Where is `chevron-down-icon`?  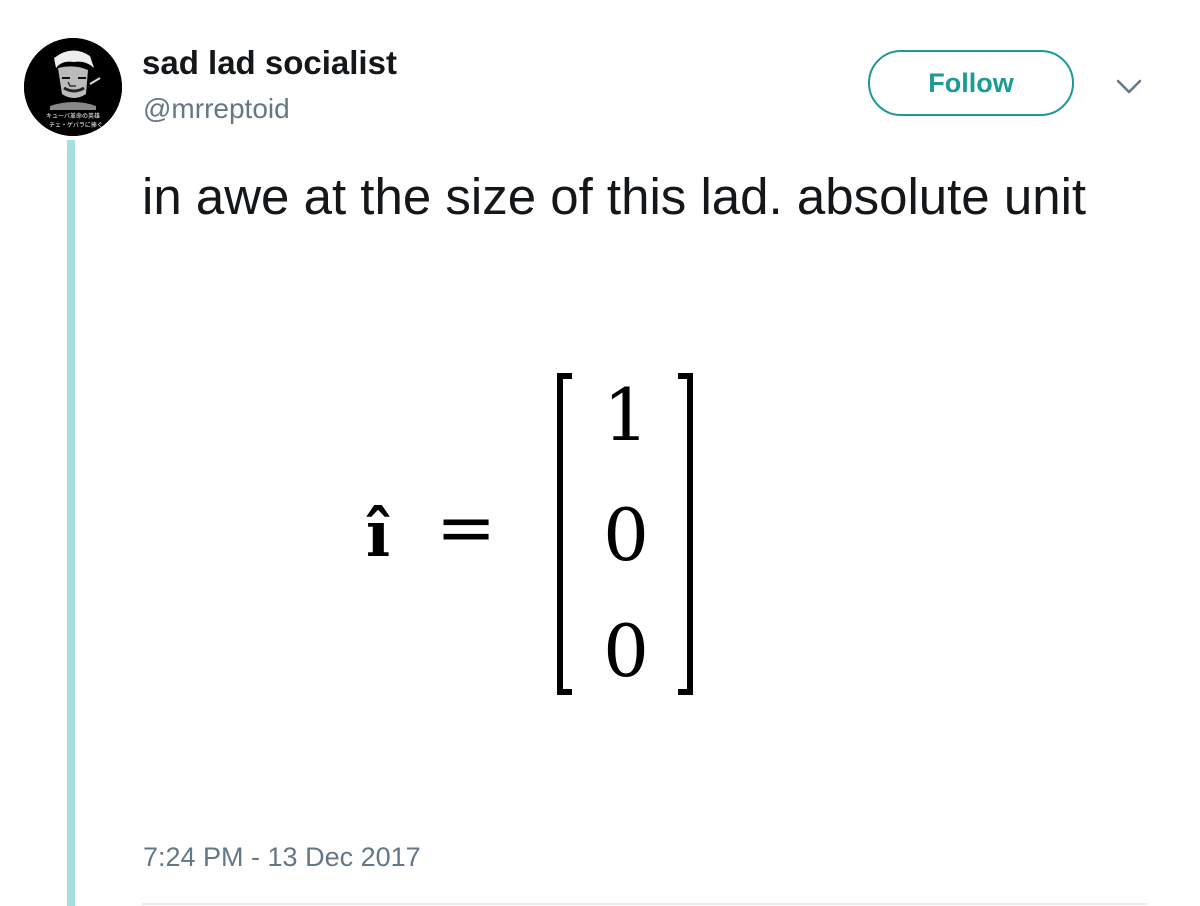
chevron-down-icon is located at coordinates (1129, 86).